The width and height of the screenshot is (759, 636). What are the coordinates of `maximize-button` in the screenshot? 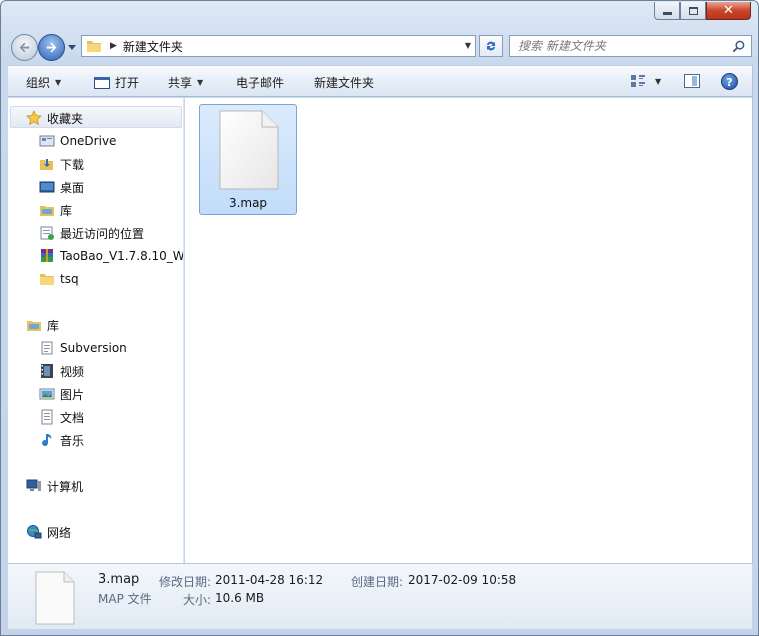 It's located at (693, 11).